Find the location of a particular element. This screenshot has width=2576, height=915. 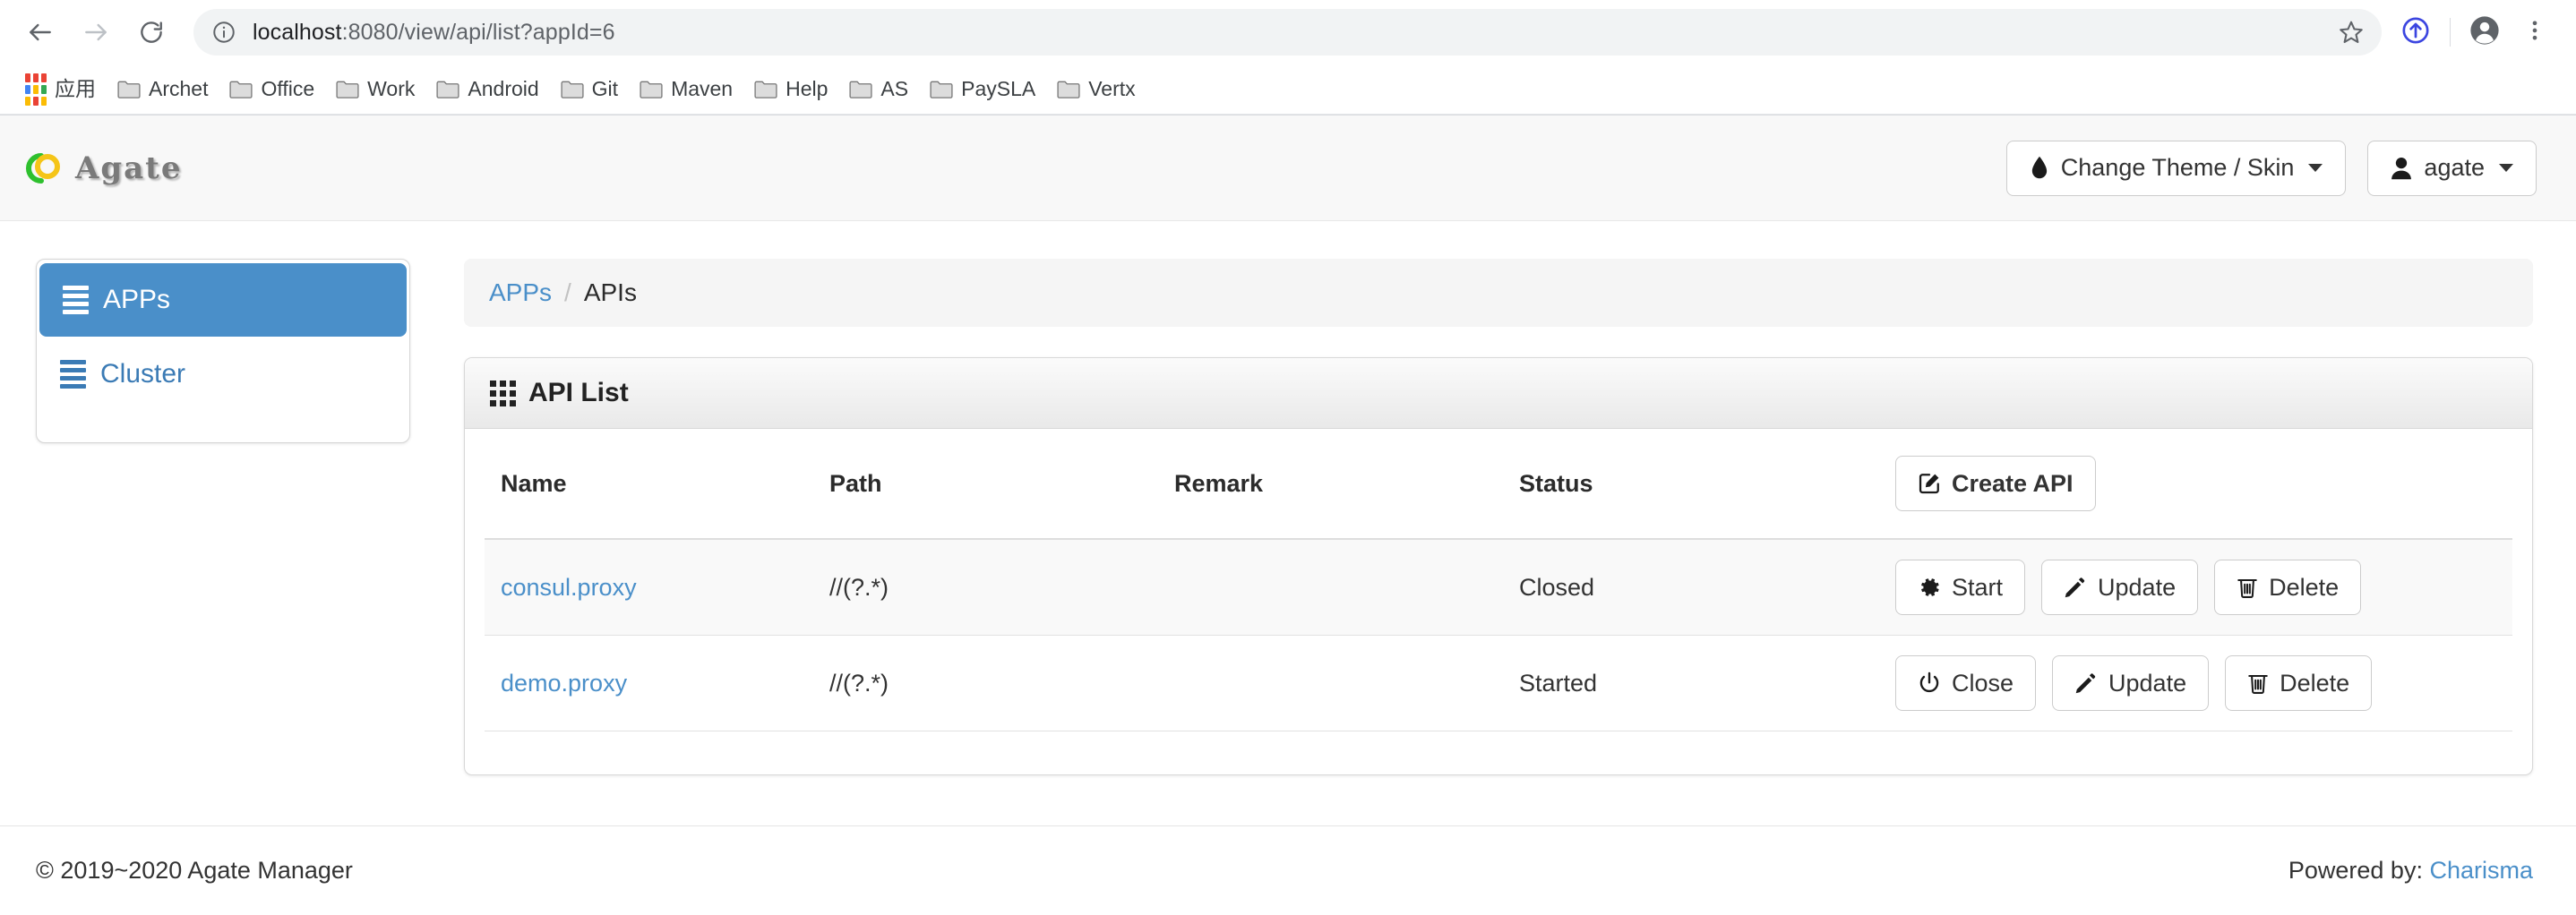

cell-actions: Start Update Delete is located at coordinates (2204, 587).